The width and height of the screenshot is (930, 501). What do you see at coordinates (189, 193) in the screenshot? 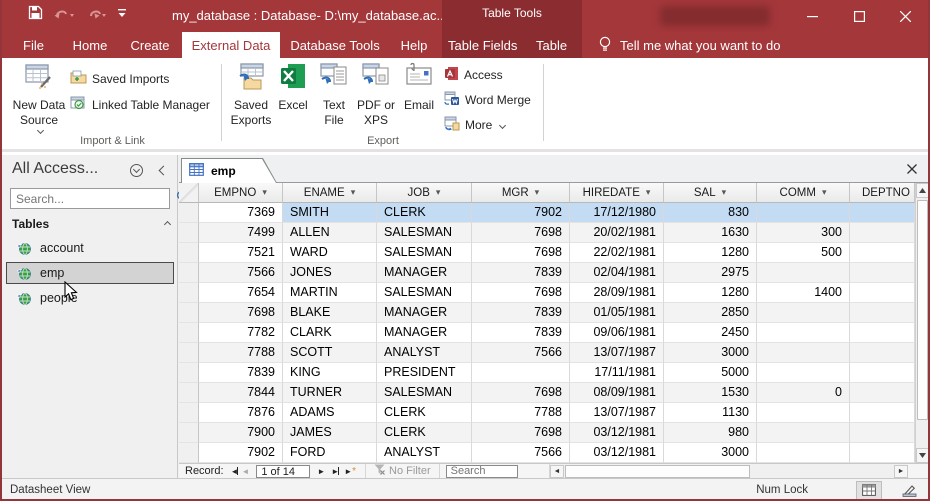
I see `select-all-corner` at bounding box center [189, 193].